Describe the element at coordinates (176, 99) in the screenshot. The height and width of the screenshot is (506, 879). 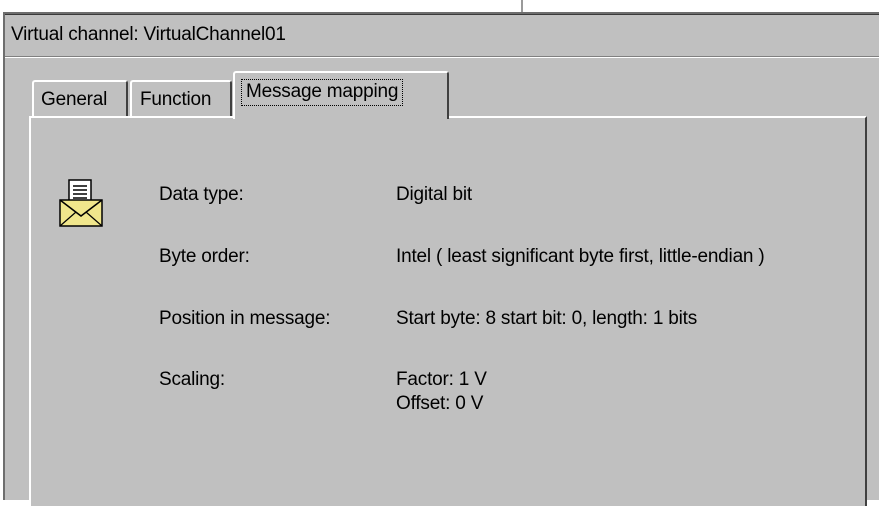
I see `tab-function-label: Function` at that location.